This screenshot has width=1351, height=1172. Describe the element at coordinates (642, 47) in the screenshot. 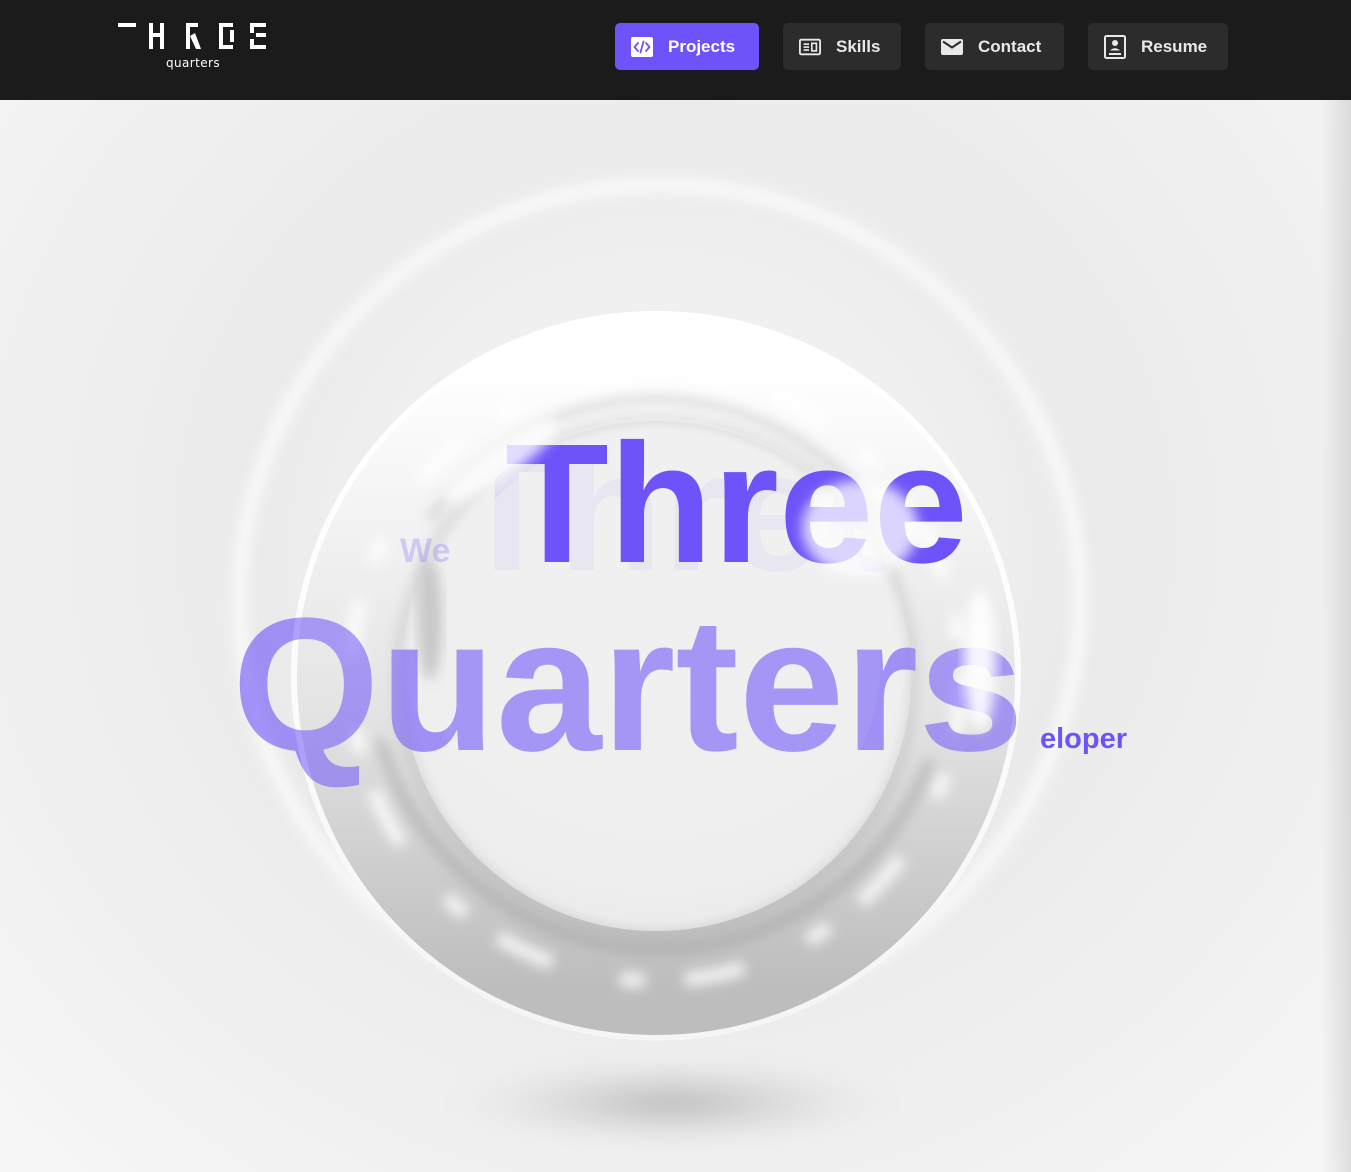

I see `code-icon` at that location.